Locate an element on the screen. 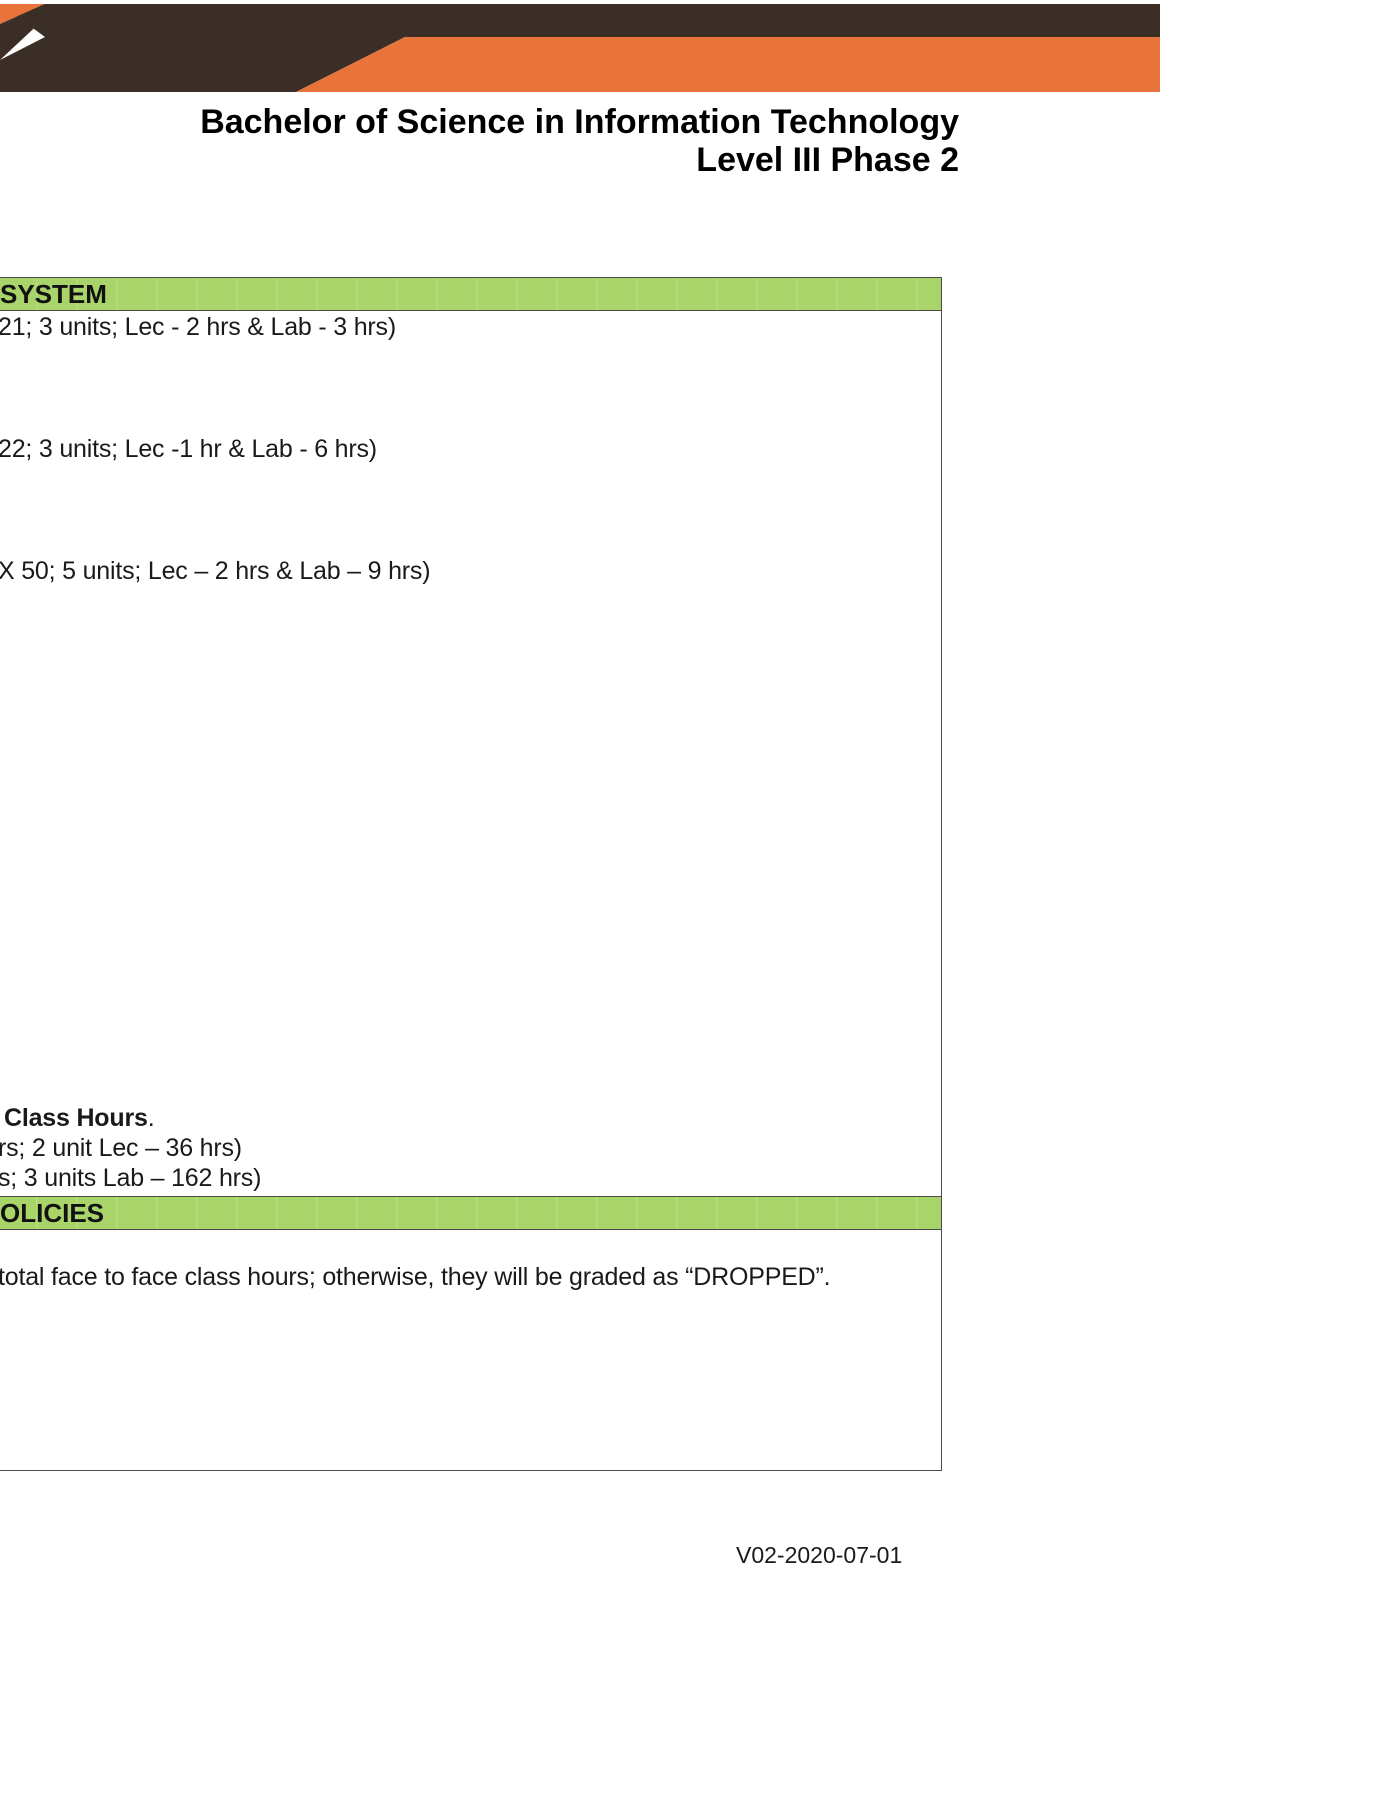 The height and width of the screenshot is (1800, 1390). course-line-2: 22; 3 units; Lec -1 hr & Lab - 6 hrs) is located at coordinates (188, 449).